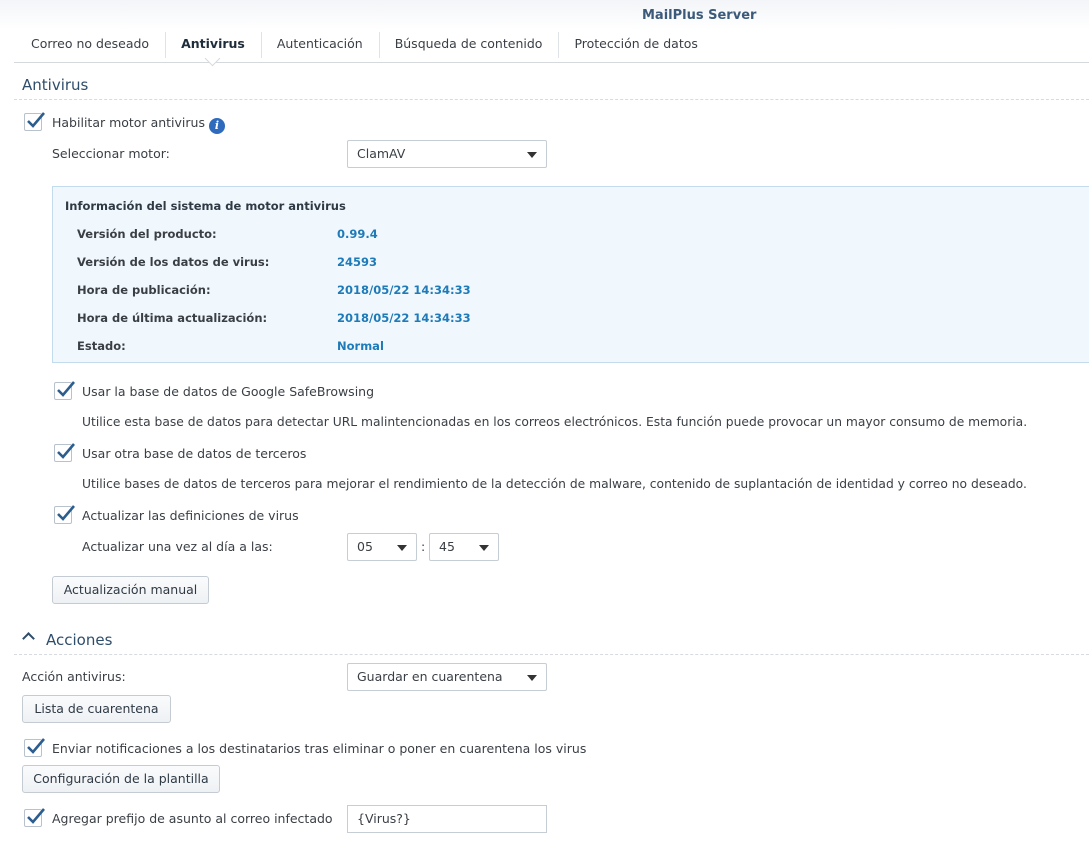 This screenshot has height=856, width=1089. I want to click on subject-prefix-checkbox, so click(34, 817).